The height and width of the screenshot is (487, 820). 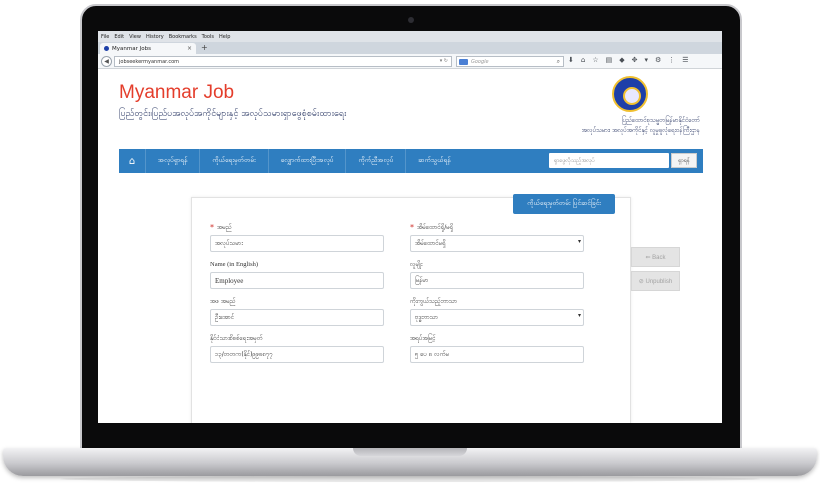 I want to click on ministry-seal-icon, so click(x=630, y=94).